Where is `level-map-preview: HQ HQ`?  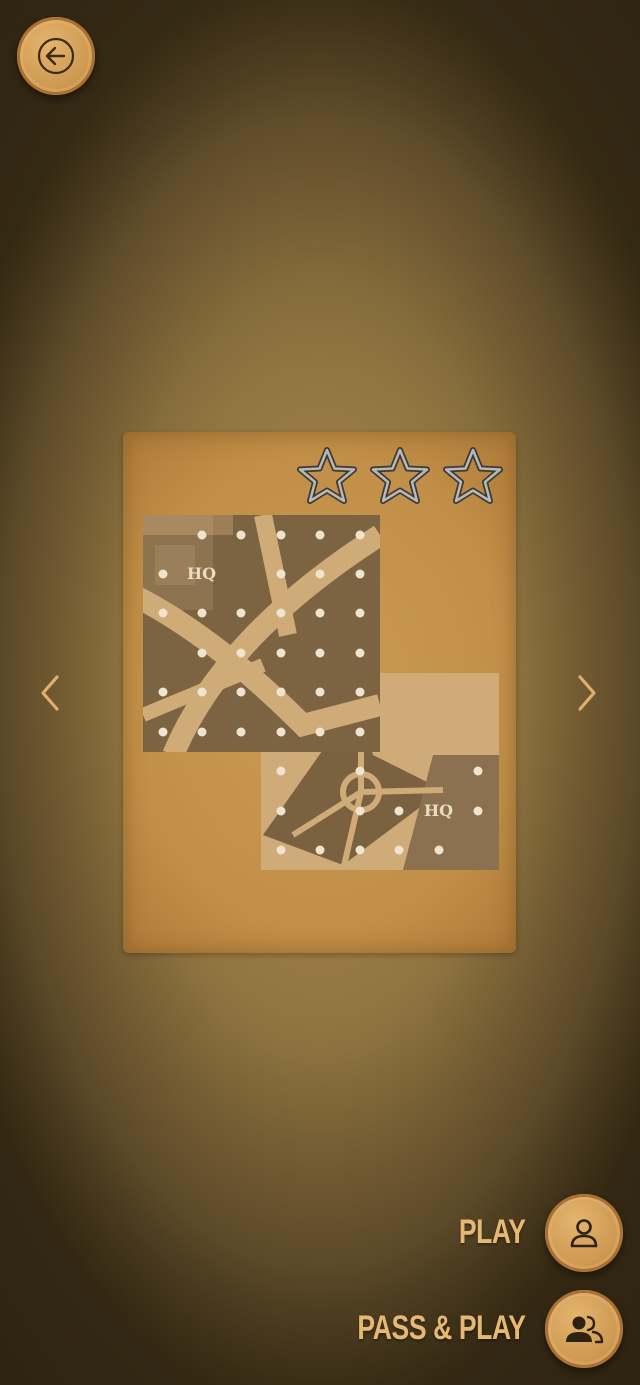 level-map-preview: HQ HQ is located at coordinates (321, 692).